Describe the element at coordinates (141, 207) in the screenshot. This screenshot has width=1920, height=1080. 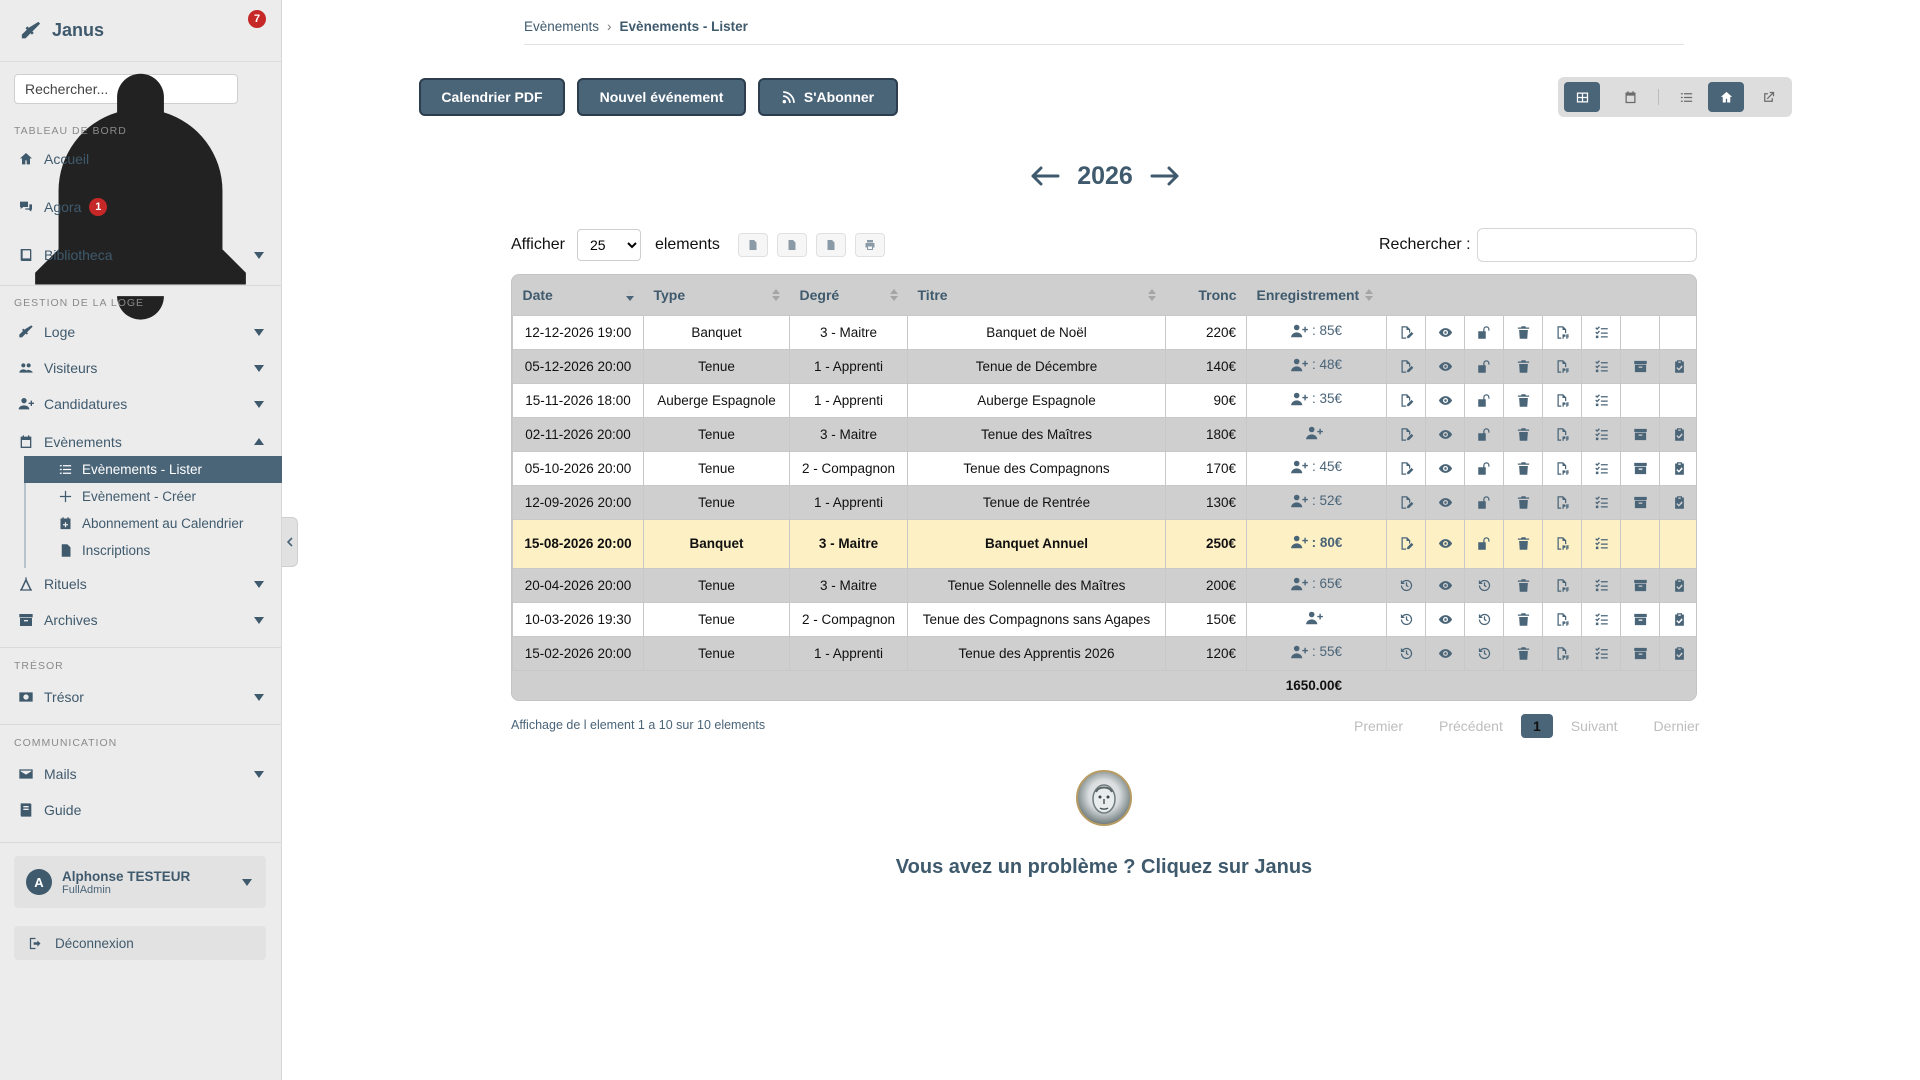
I see `sidebar-item-agora: Agora 1` at that location.